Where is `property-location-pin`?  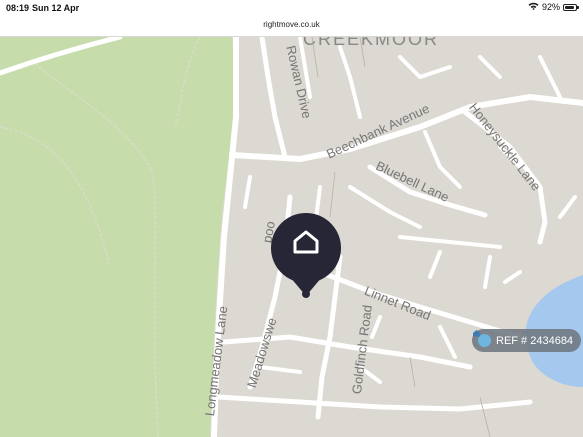 property-location-pin is located at coordinates (306, 257).